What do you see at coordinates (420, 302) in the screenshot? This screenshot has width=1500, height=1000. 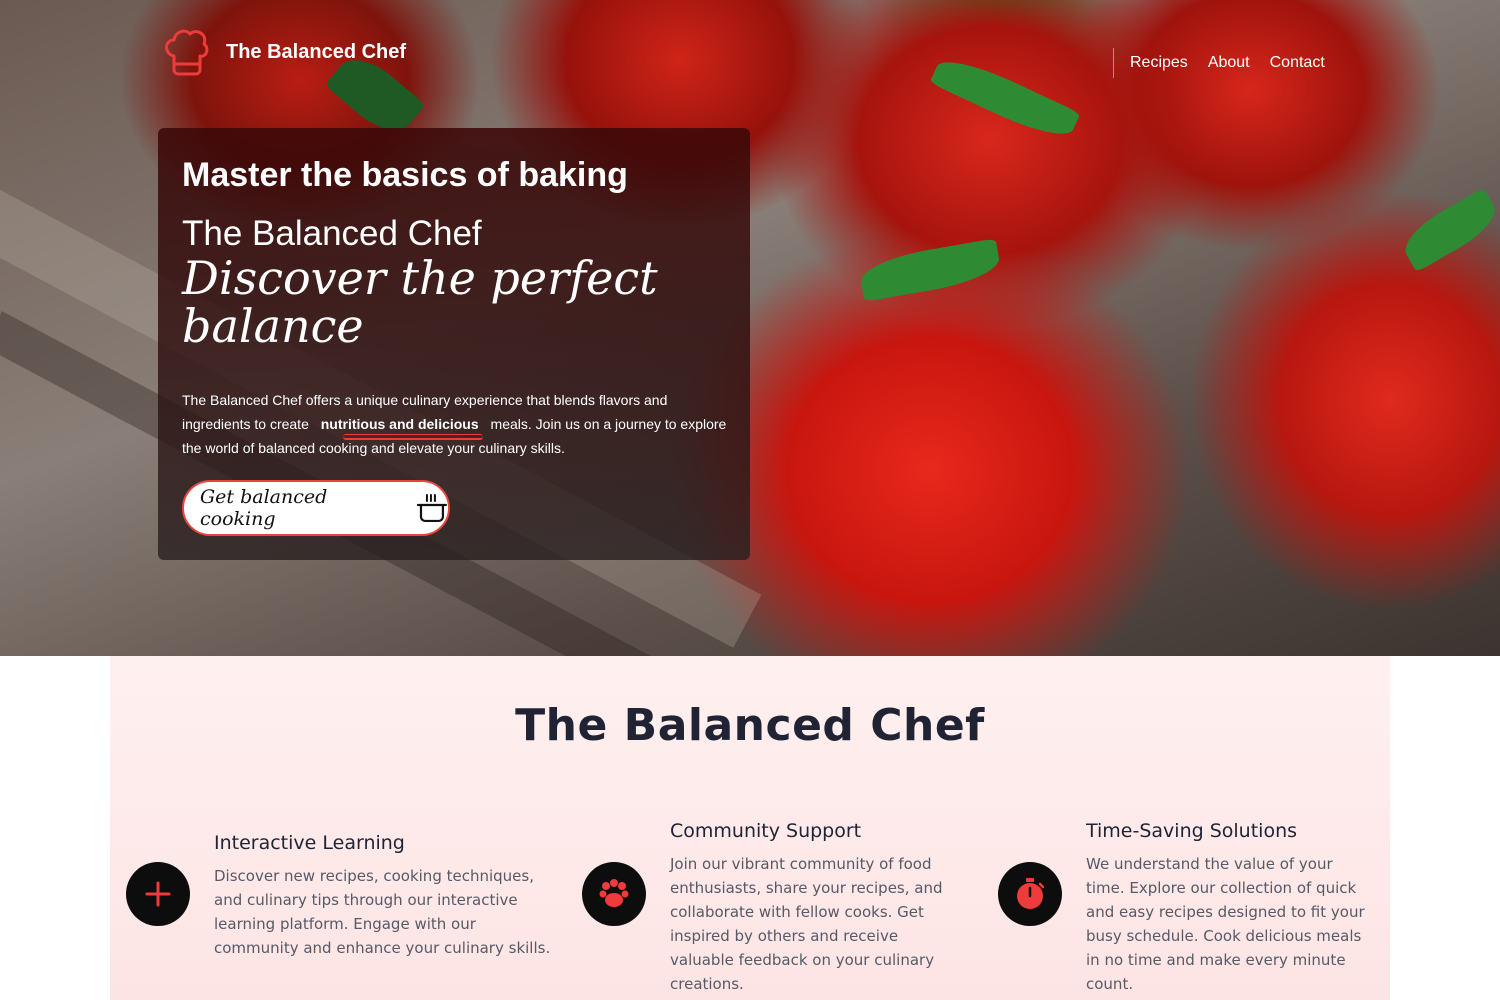 I see `hero-title: Discover the perfect balance` at bounding box center [420, 302].